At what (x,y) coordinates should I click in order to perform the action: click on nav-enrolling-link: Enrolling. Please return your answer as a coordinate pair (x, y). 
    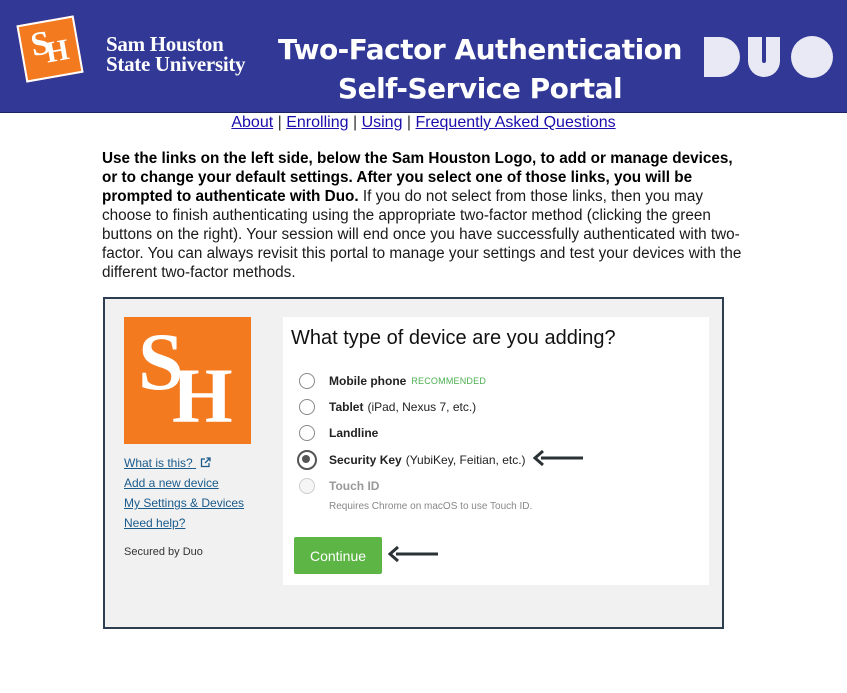
    Looking at the image, I should click on (317, 122).